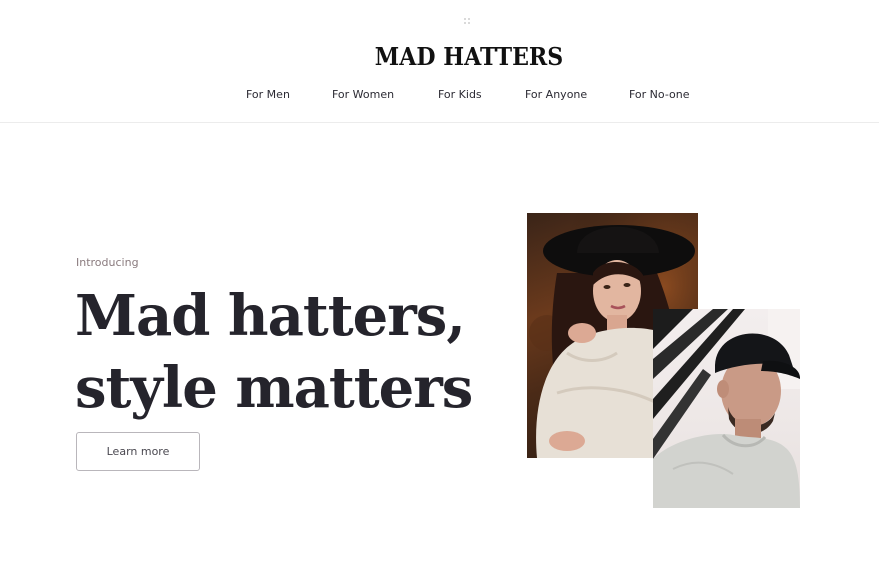 The height and width of the screenshot is (576, 879). What do you see at coordinates (274, 352) in the screenshot?
I see `hero-headline: Mad hatters, style matters` at bounding box center [274, 352].